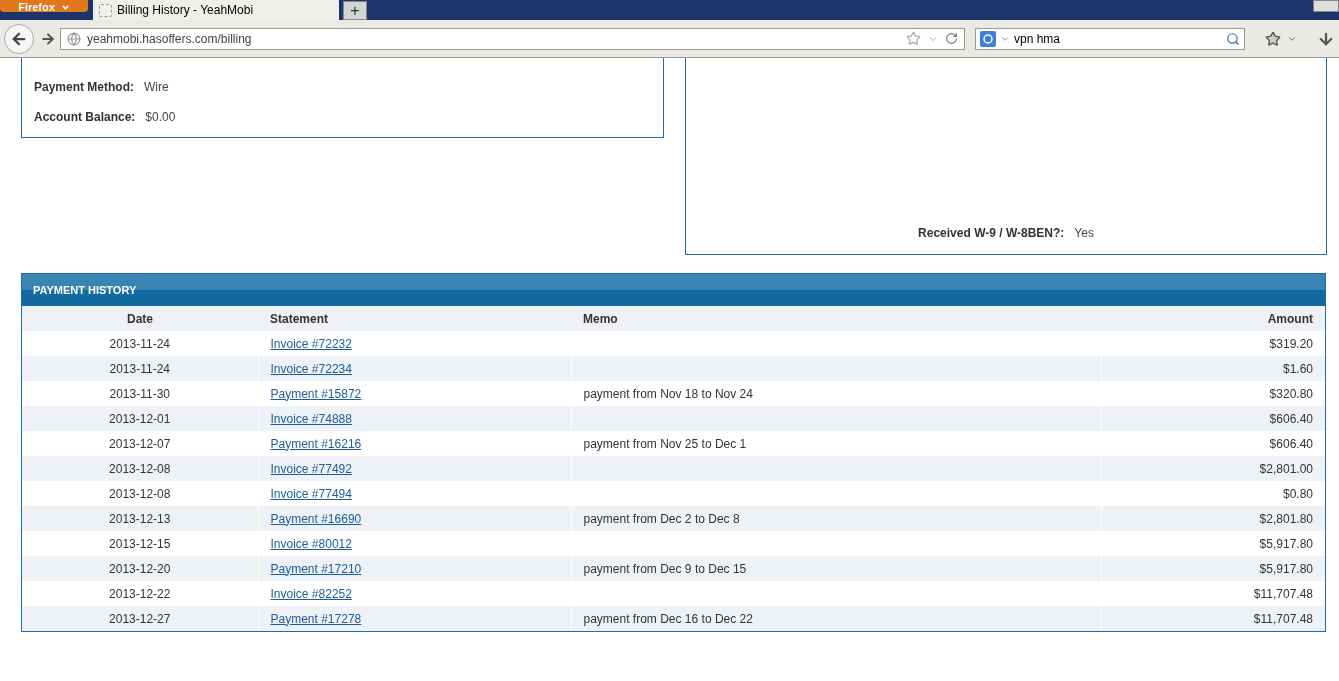 This screenshot has width=1339, height=681. I want to click on statement-link: Invoice #80012, so click(311, 543).